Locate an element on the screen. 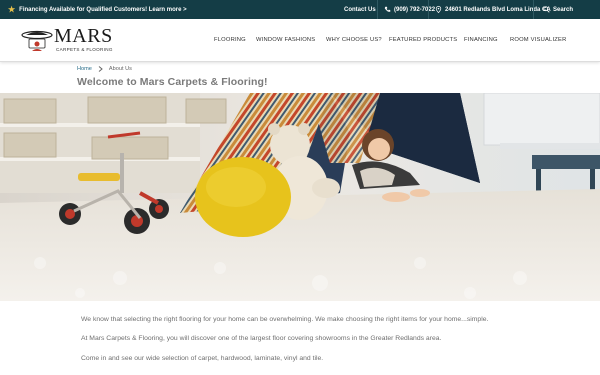 The image size is (600, 375). phone-link: (909) 792-7022 is located at coordinates (406, 9).